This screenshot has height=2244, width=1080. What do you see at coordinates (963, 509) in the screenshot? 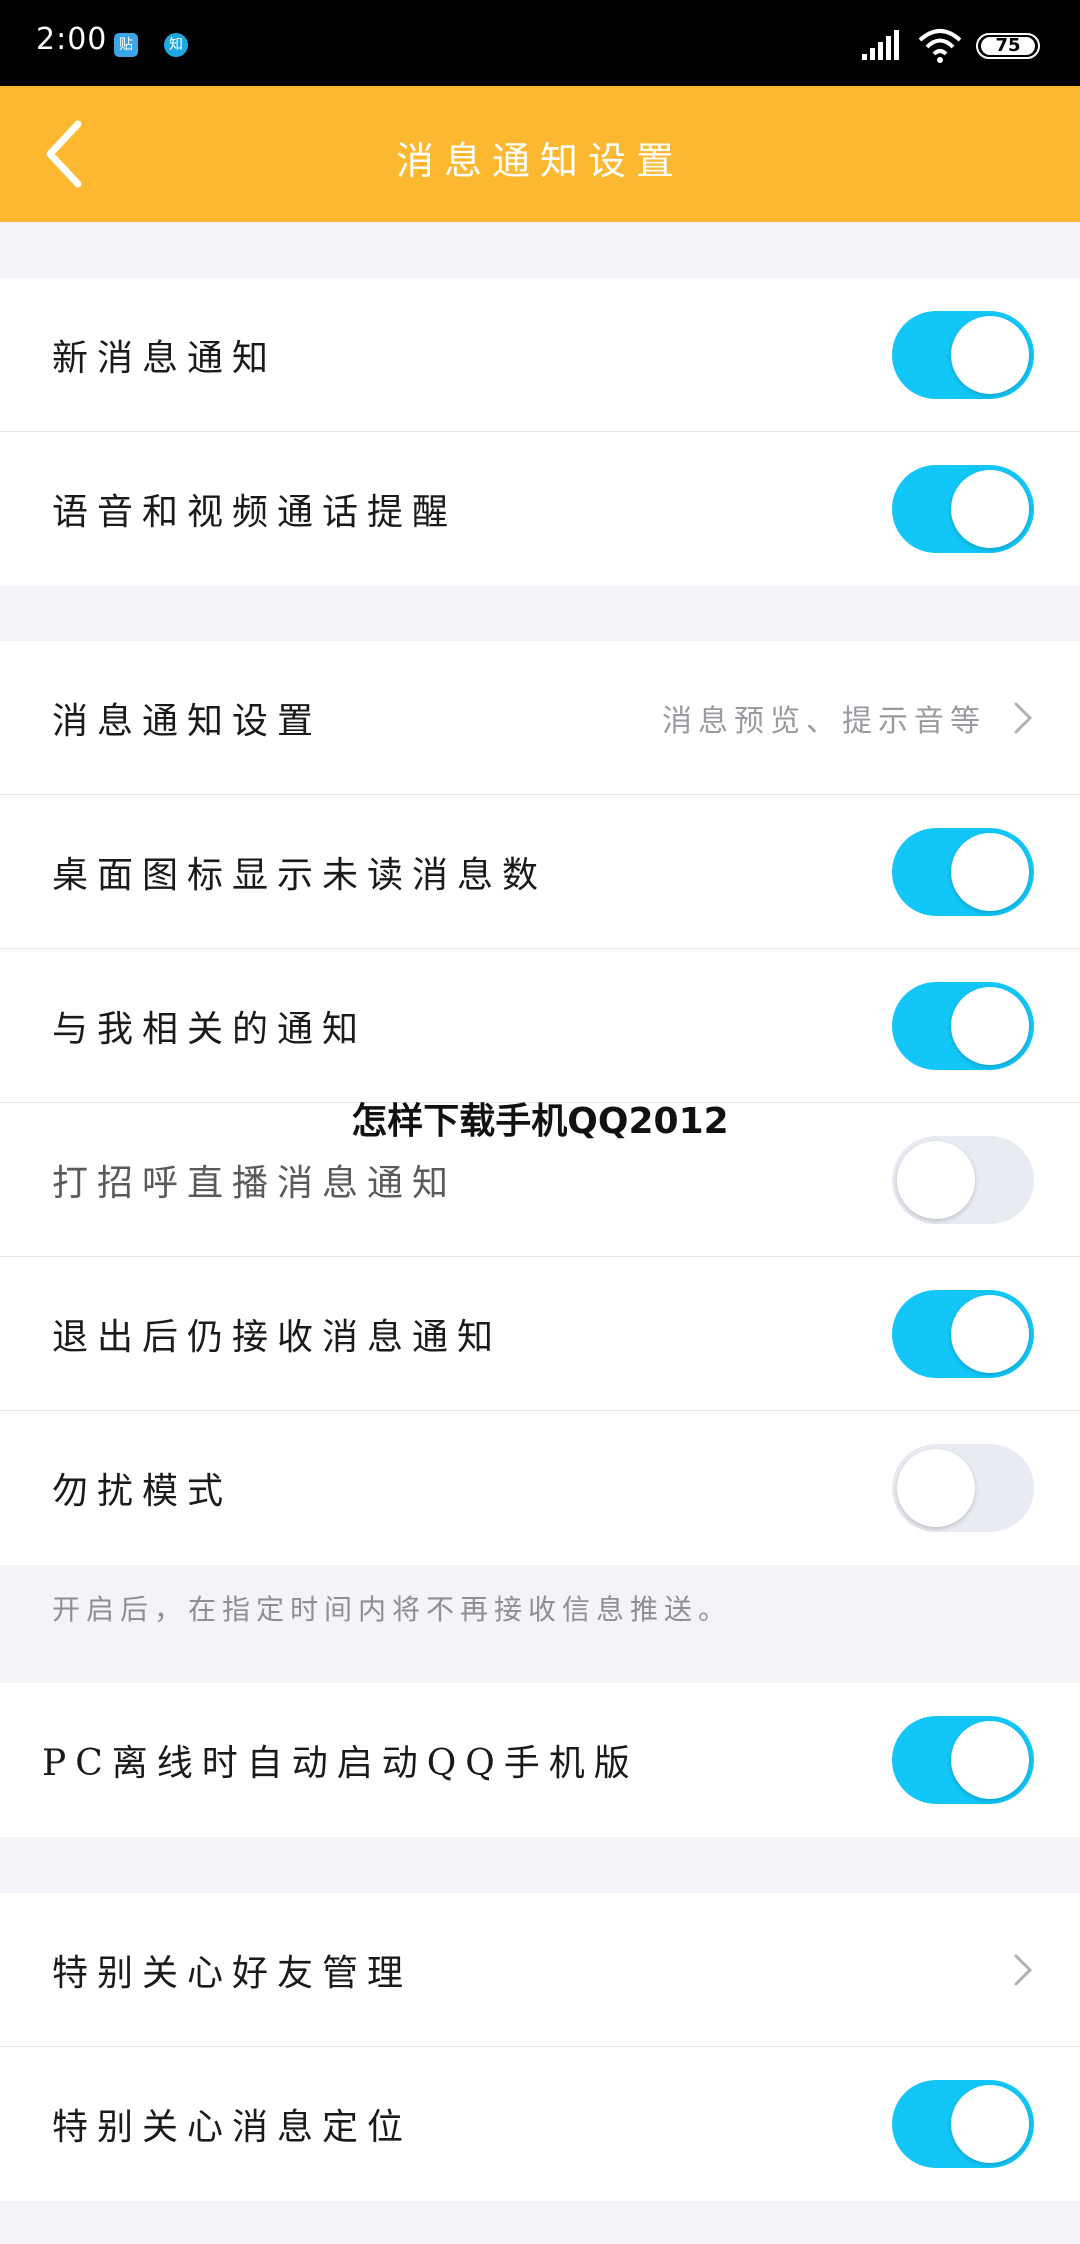
I see `voice-video-toggle` at bounding box center [963, 509].